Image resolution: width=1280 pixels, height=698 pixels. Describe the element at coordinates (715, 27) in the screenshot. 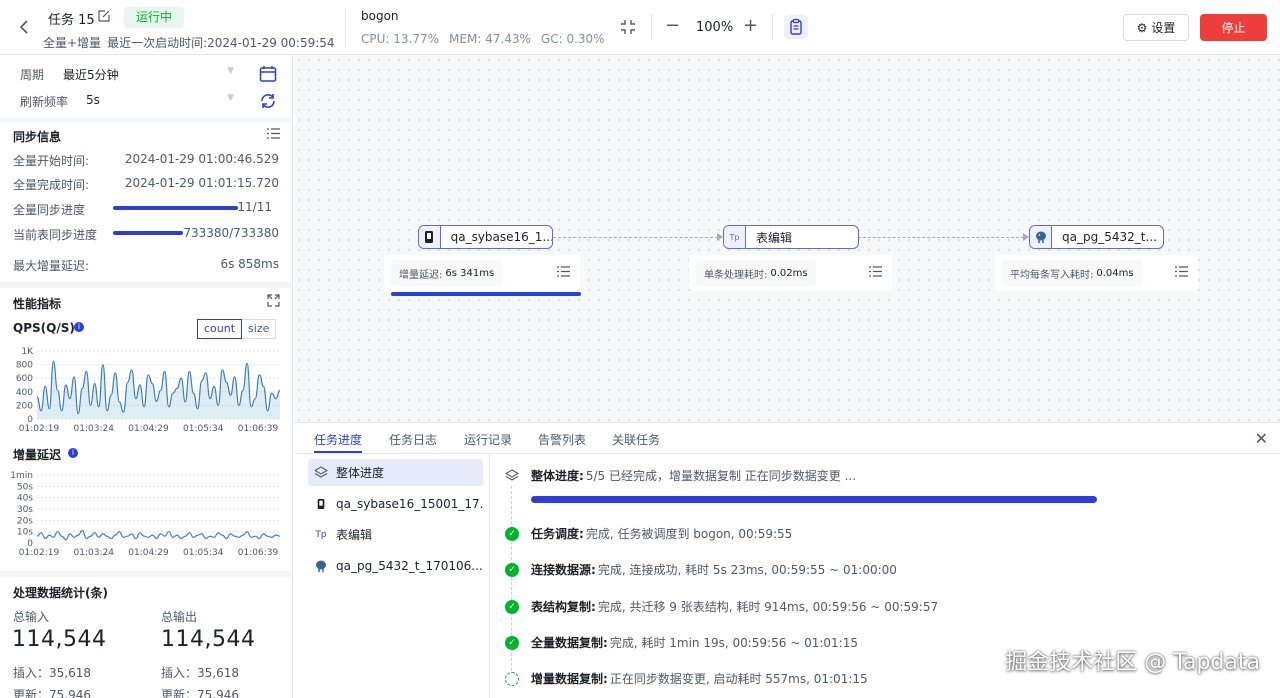

I see `zoom-level: 100%` at that location.